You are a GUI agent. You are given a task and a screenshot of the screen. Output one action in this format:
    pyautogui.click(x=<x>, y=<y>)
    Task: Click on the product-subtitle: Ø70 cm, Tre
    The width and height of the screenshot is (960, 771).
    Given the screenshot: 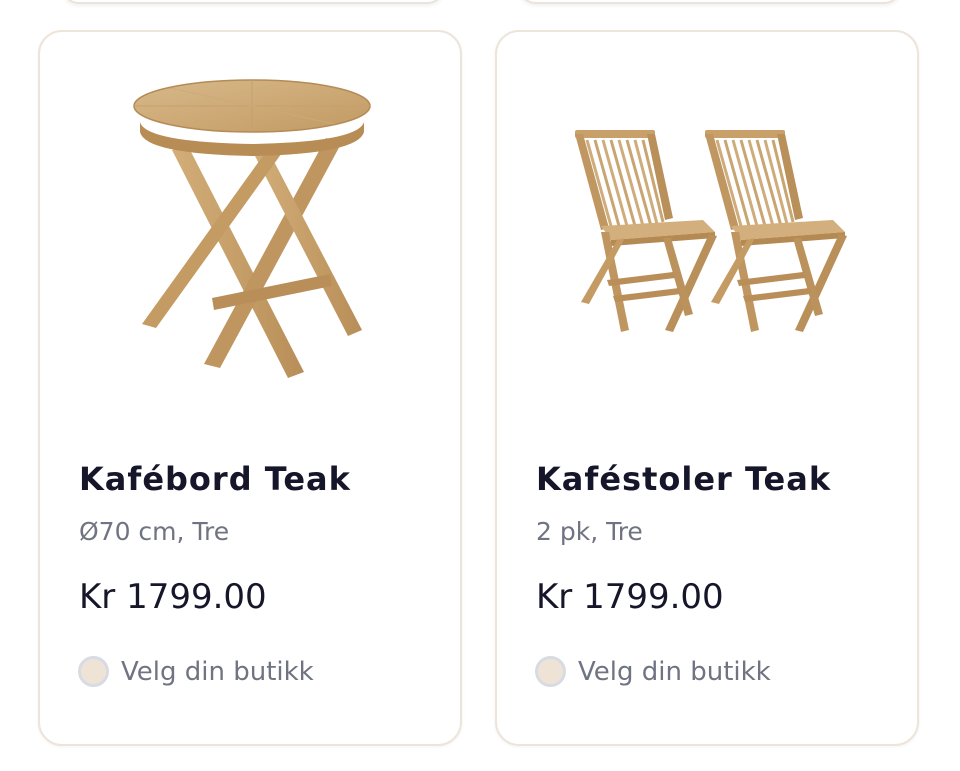 What is the action you would take?
    pyautogui.click(x=154, y=531)
    